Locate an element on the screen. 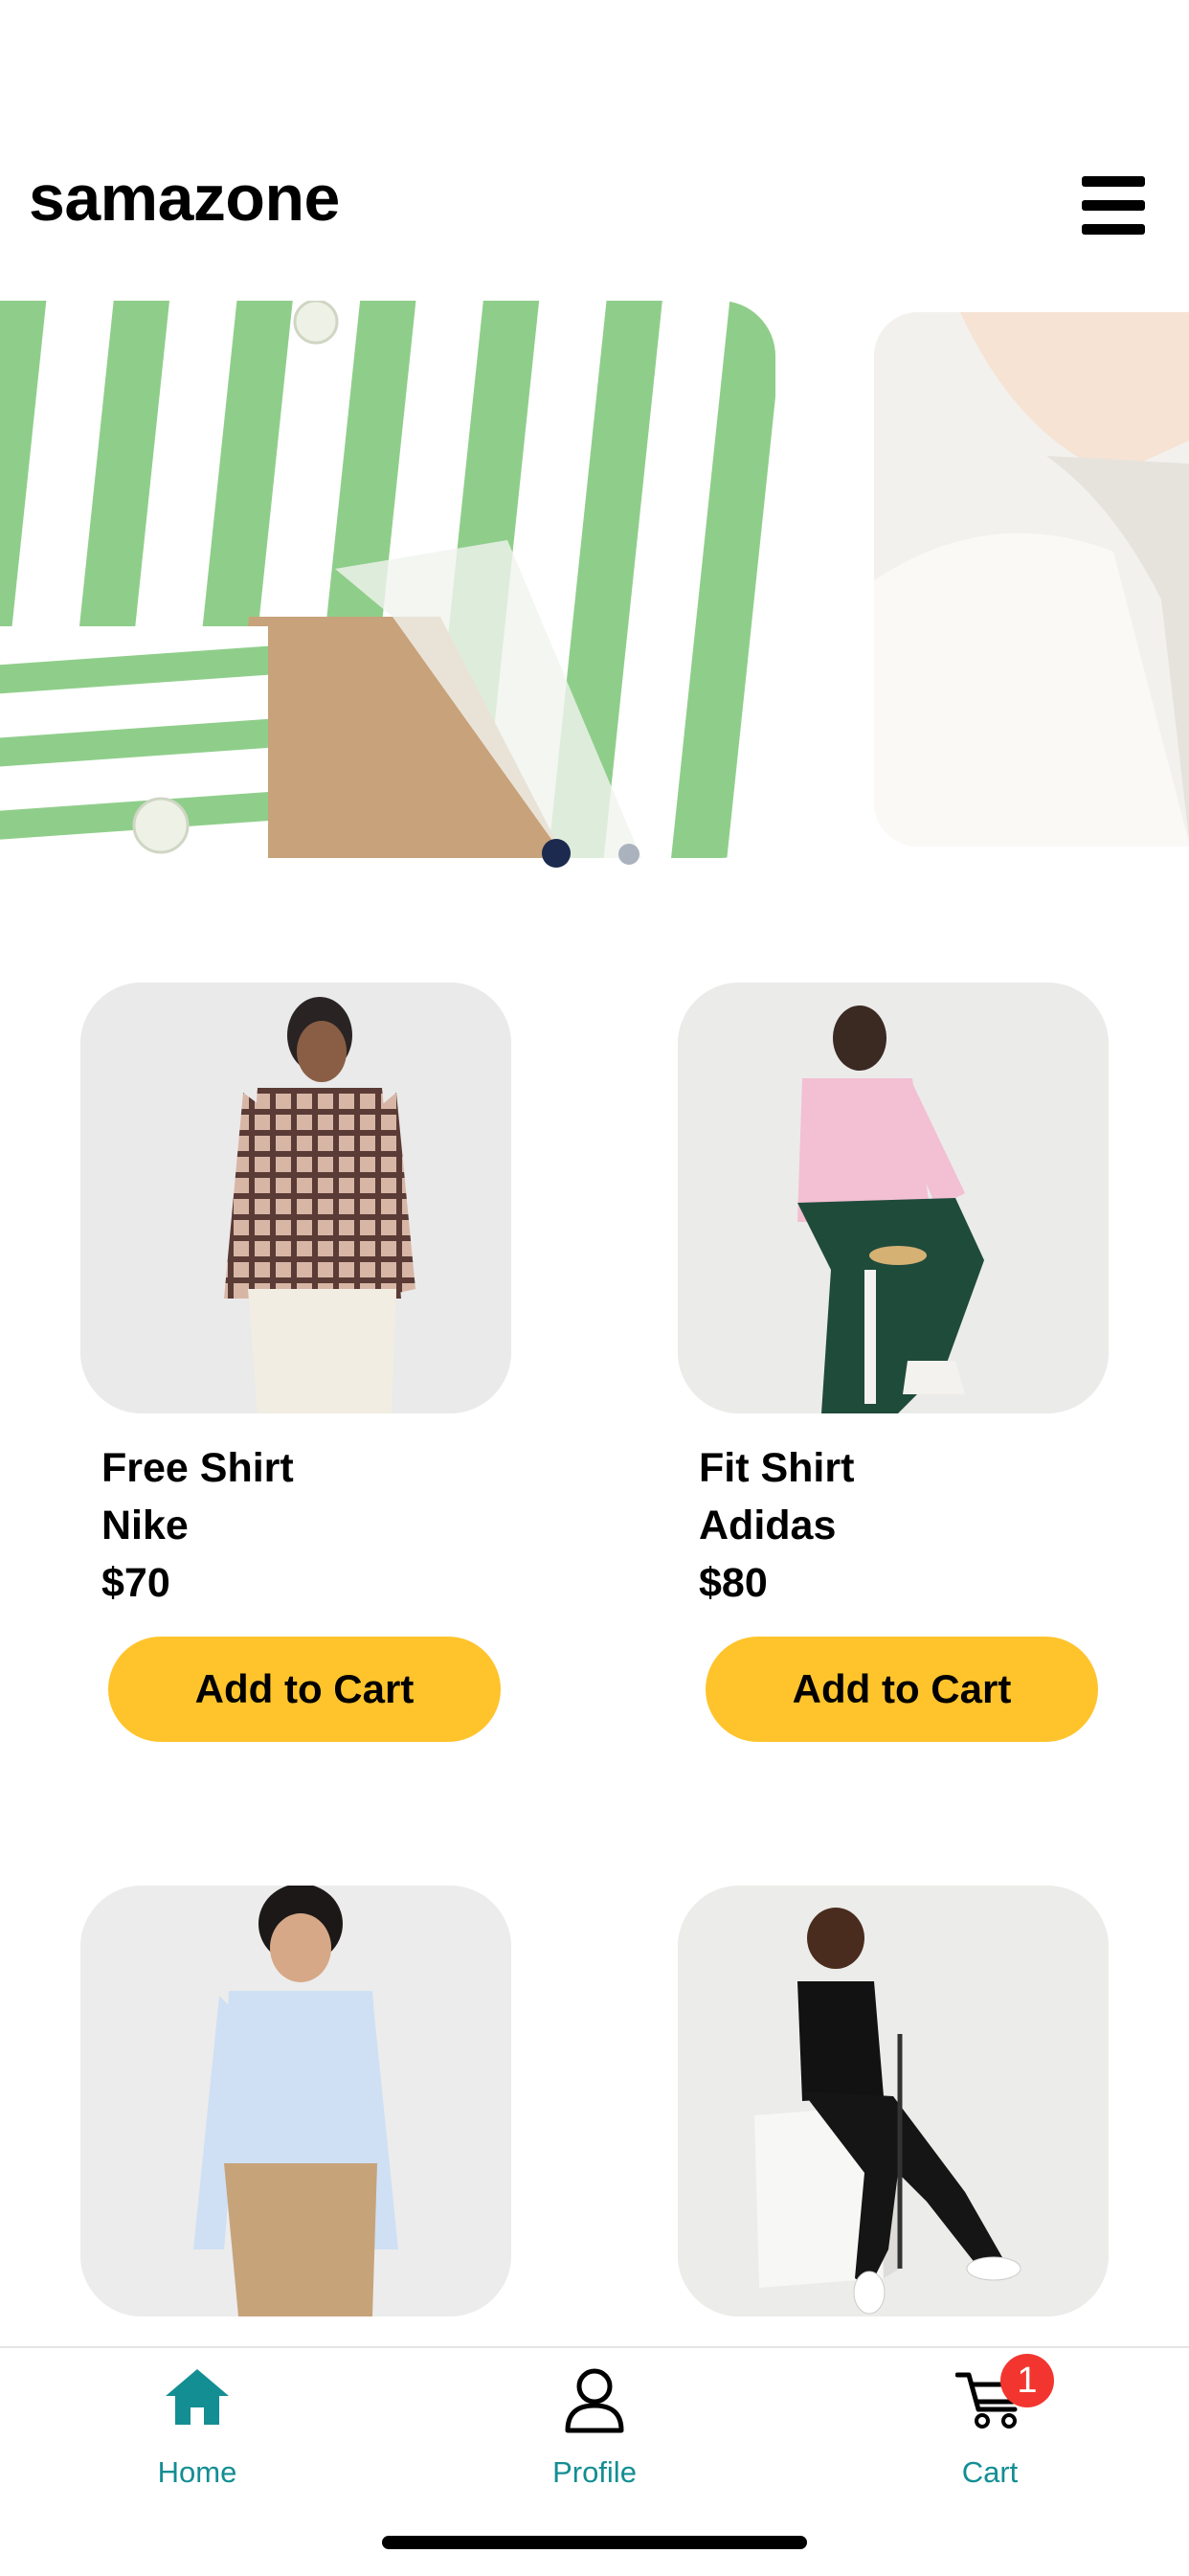 Image resolution: width=1189 pixels, height=2576 pixels. white-collar-shirt-image is located at coordinates (1031, 579).